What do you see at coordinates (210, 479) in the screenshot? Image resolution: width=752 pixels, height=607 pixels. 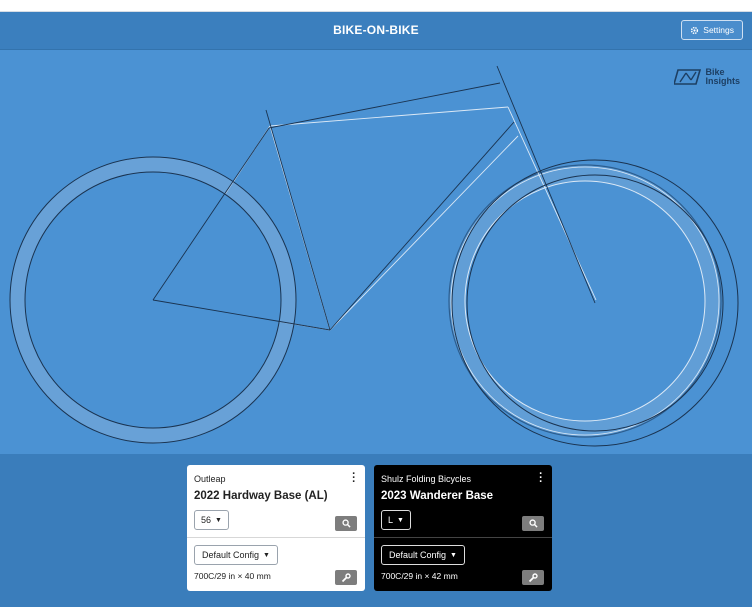 I see `bike-card-brand: Outleap` at bounding box center [210, 479].